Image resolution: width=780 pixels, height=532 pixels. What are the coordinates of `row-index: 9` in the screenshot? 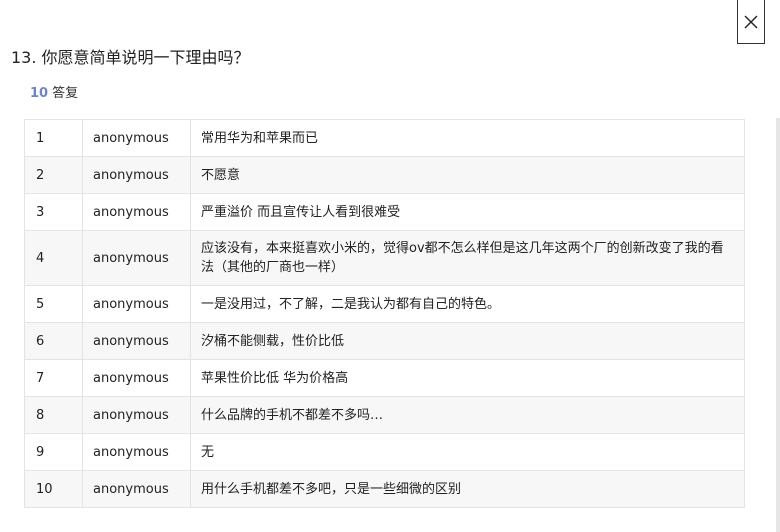 It's located at (53, 452).